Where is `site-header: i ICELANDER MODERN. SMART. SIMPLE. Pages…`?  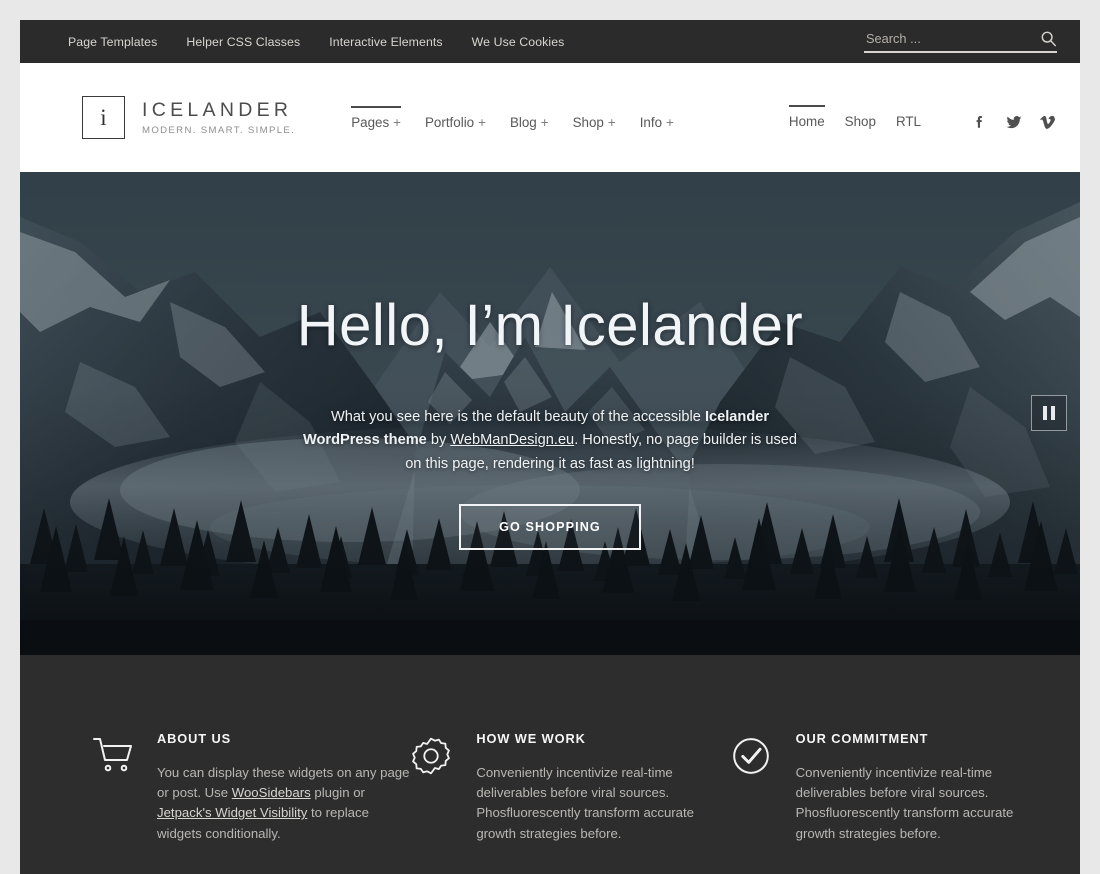 site-header: i ICELANDER MODERN. SMART. SIMPLE. Pages… is located at coordinates (550, 117).